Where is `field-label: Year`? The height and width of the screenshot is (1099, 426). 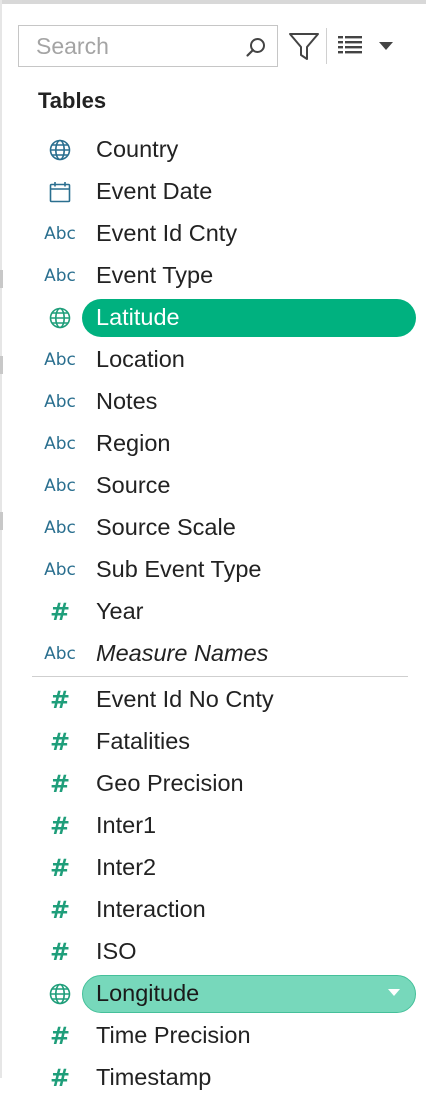
field-label: Year is located at coordinates (120, 611).